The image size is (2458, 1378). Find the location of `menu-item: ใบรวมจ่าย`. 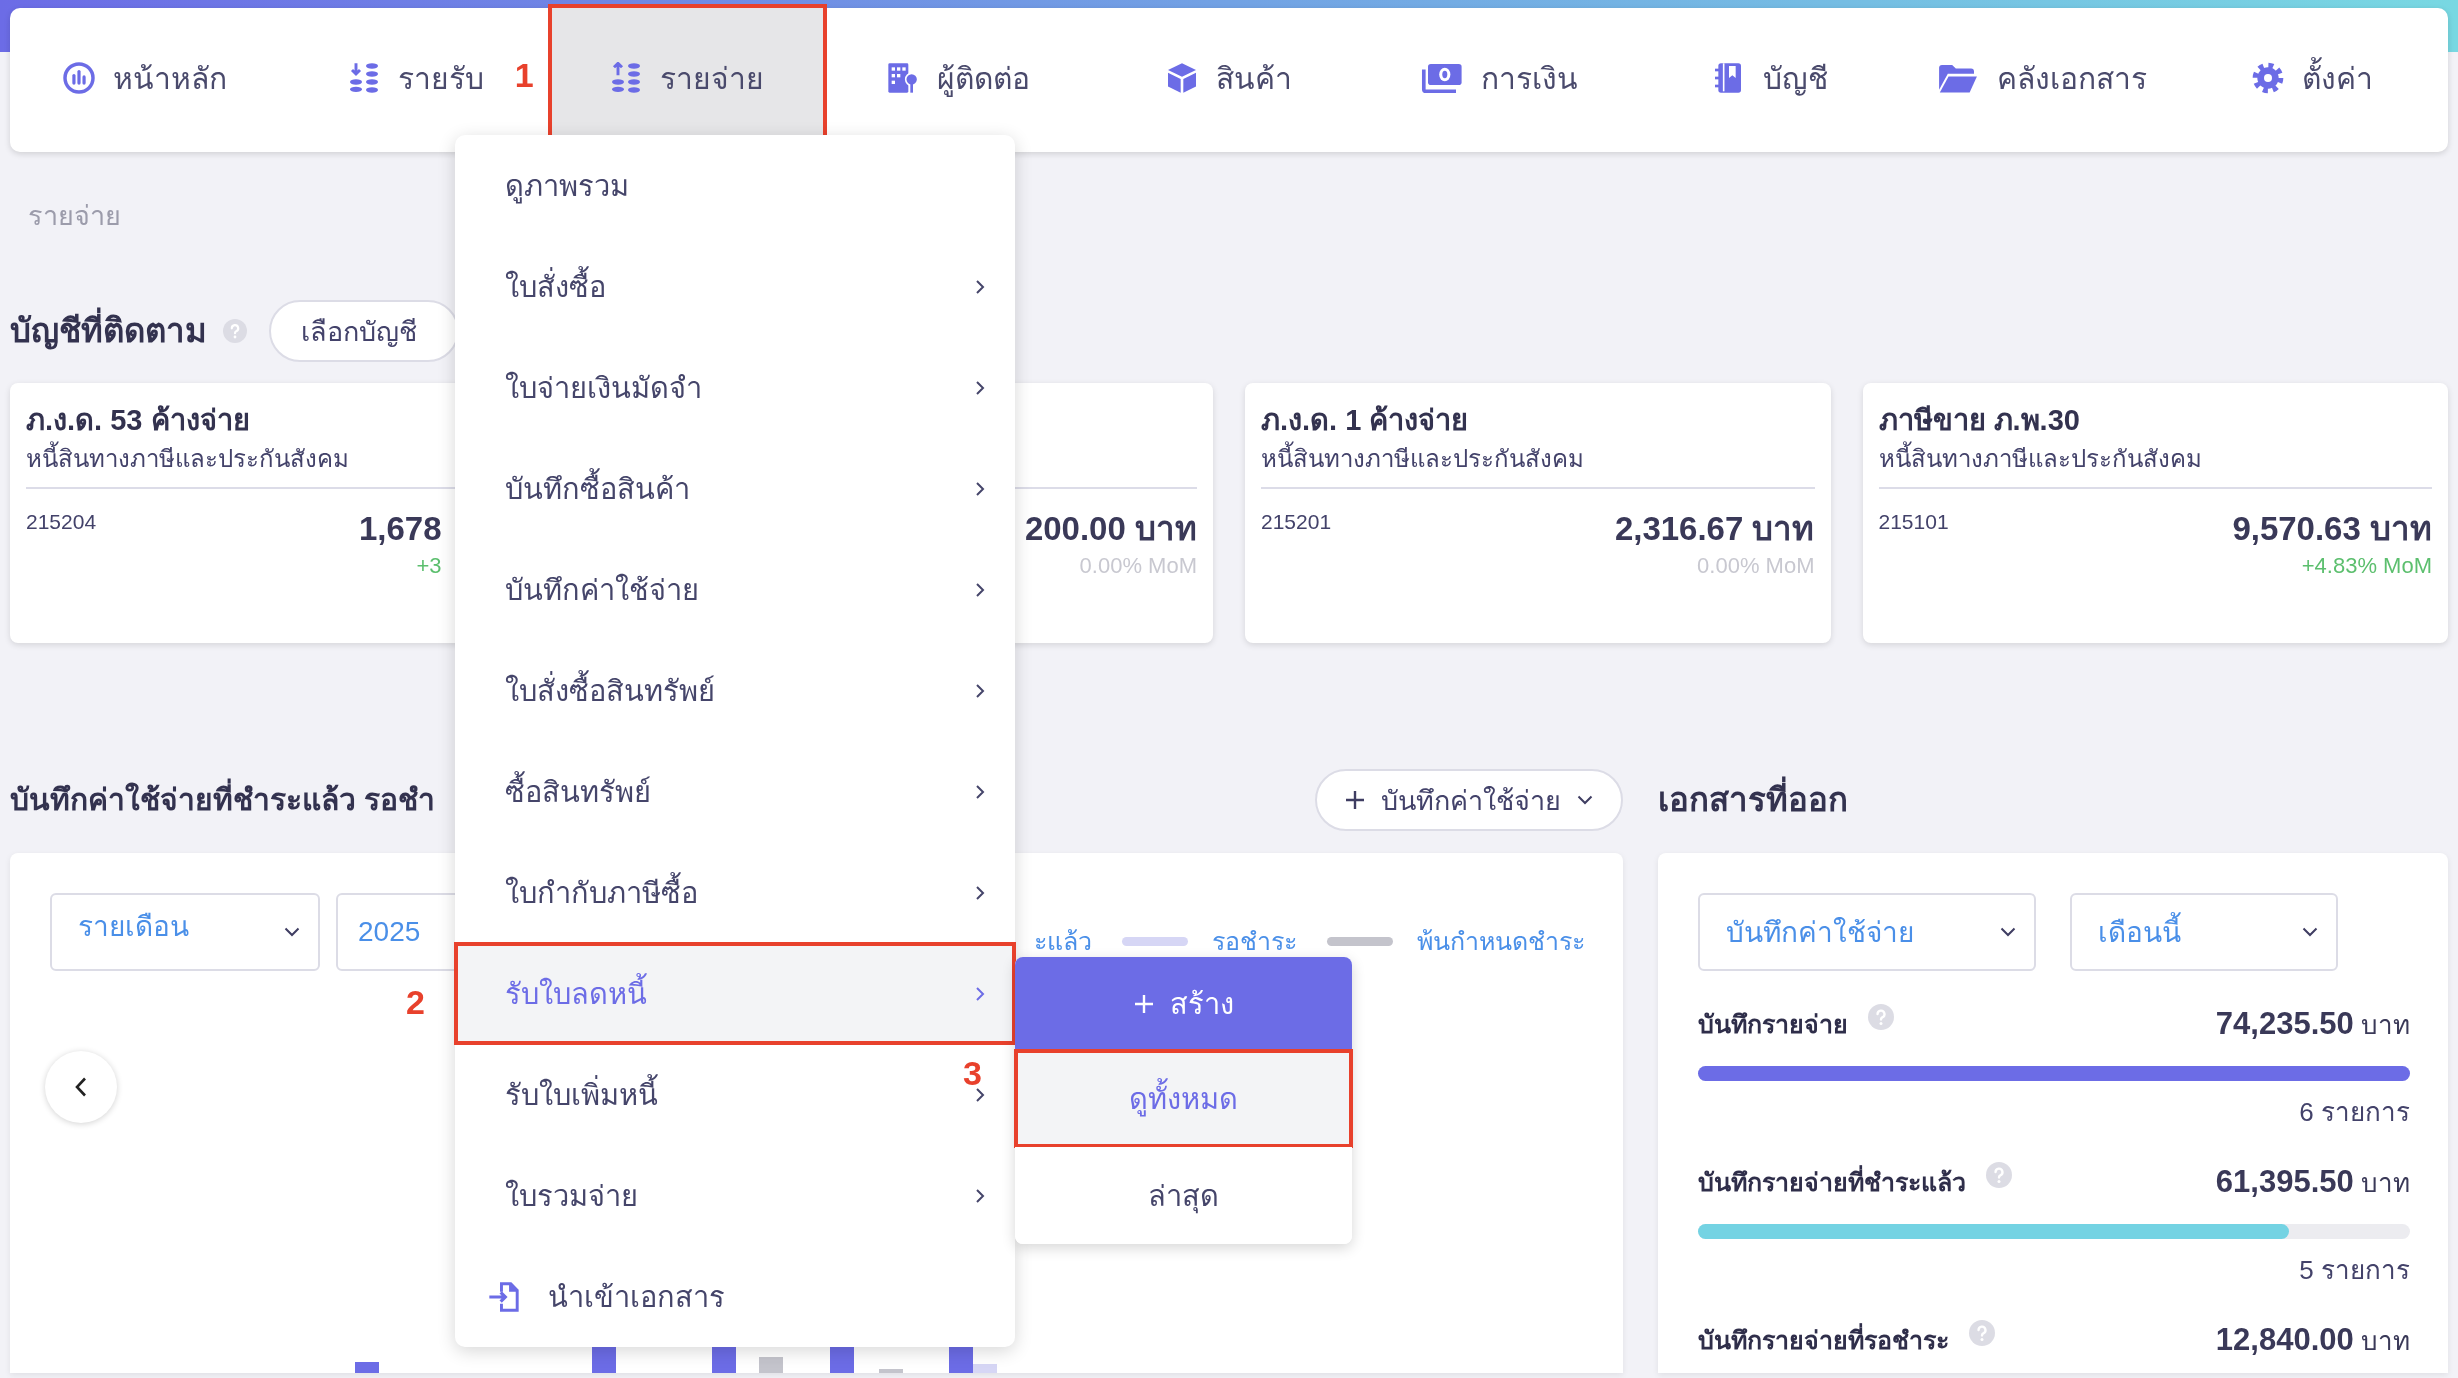

menu-item: ใบรวมจ่าย is located at coordinates (735, 1195).